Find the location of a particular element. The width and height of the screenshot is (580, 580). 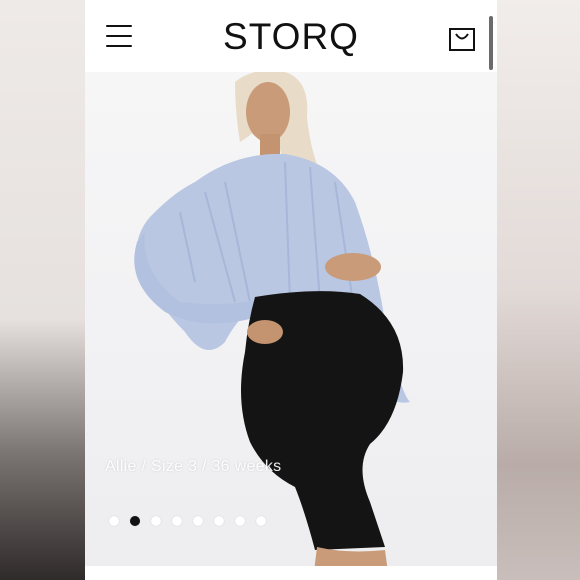

bottom-bar is located at coordinates (291, 573).